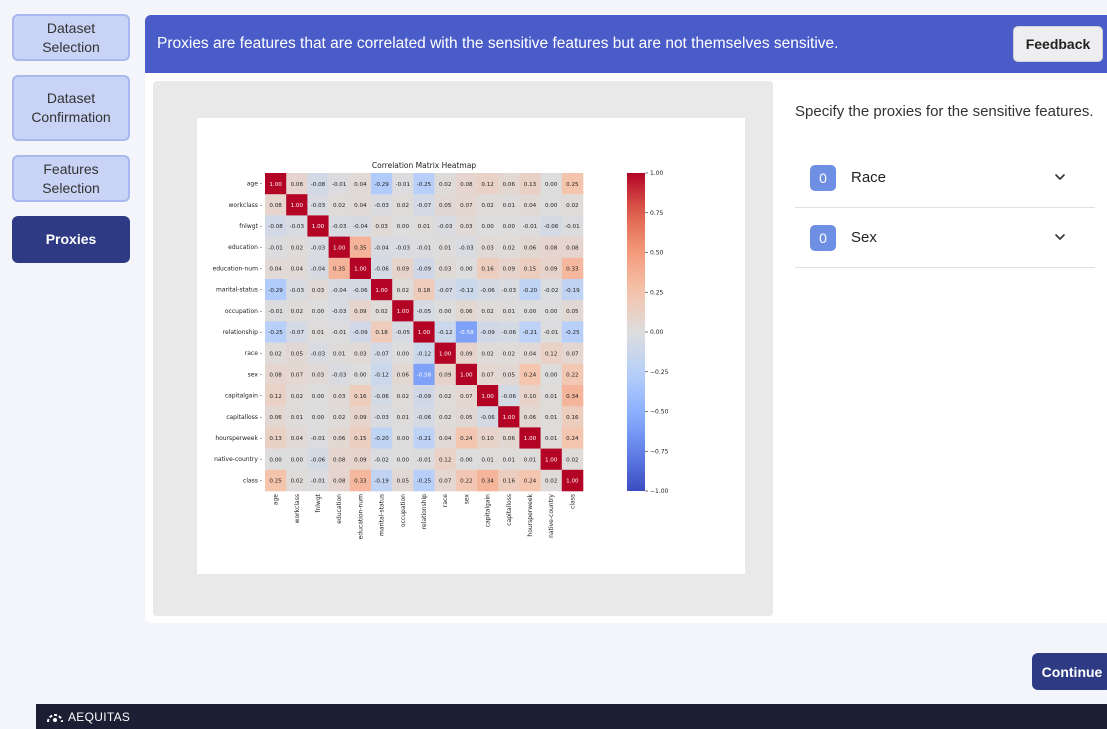 This screenshot has width=1107, height=729. Describe the element at coordinates (254, 184) in the screenshot. I see `y-tick-label: age -` at that location.